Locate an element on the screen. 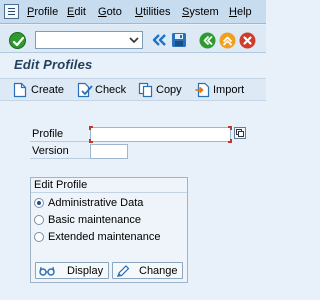 This screenshot has width=320, height=300. menu-system: System is located at coordinates (200, 12).